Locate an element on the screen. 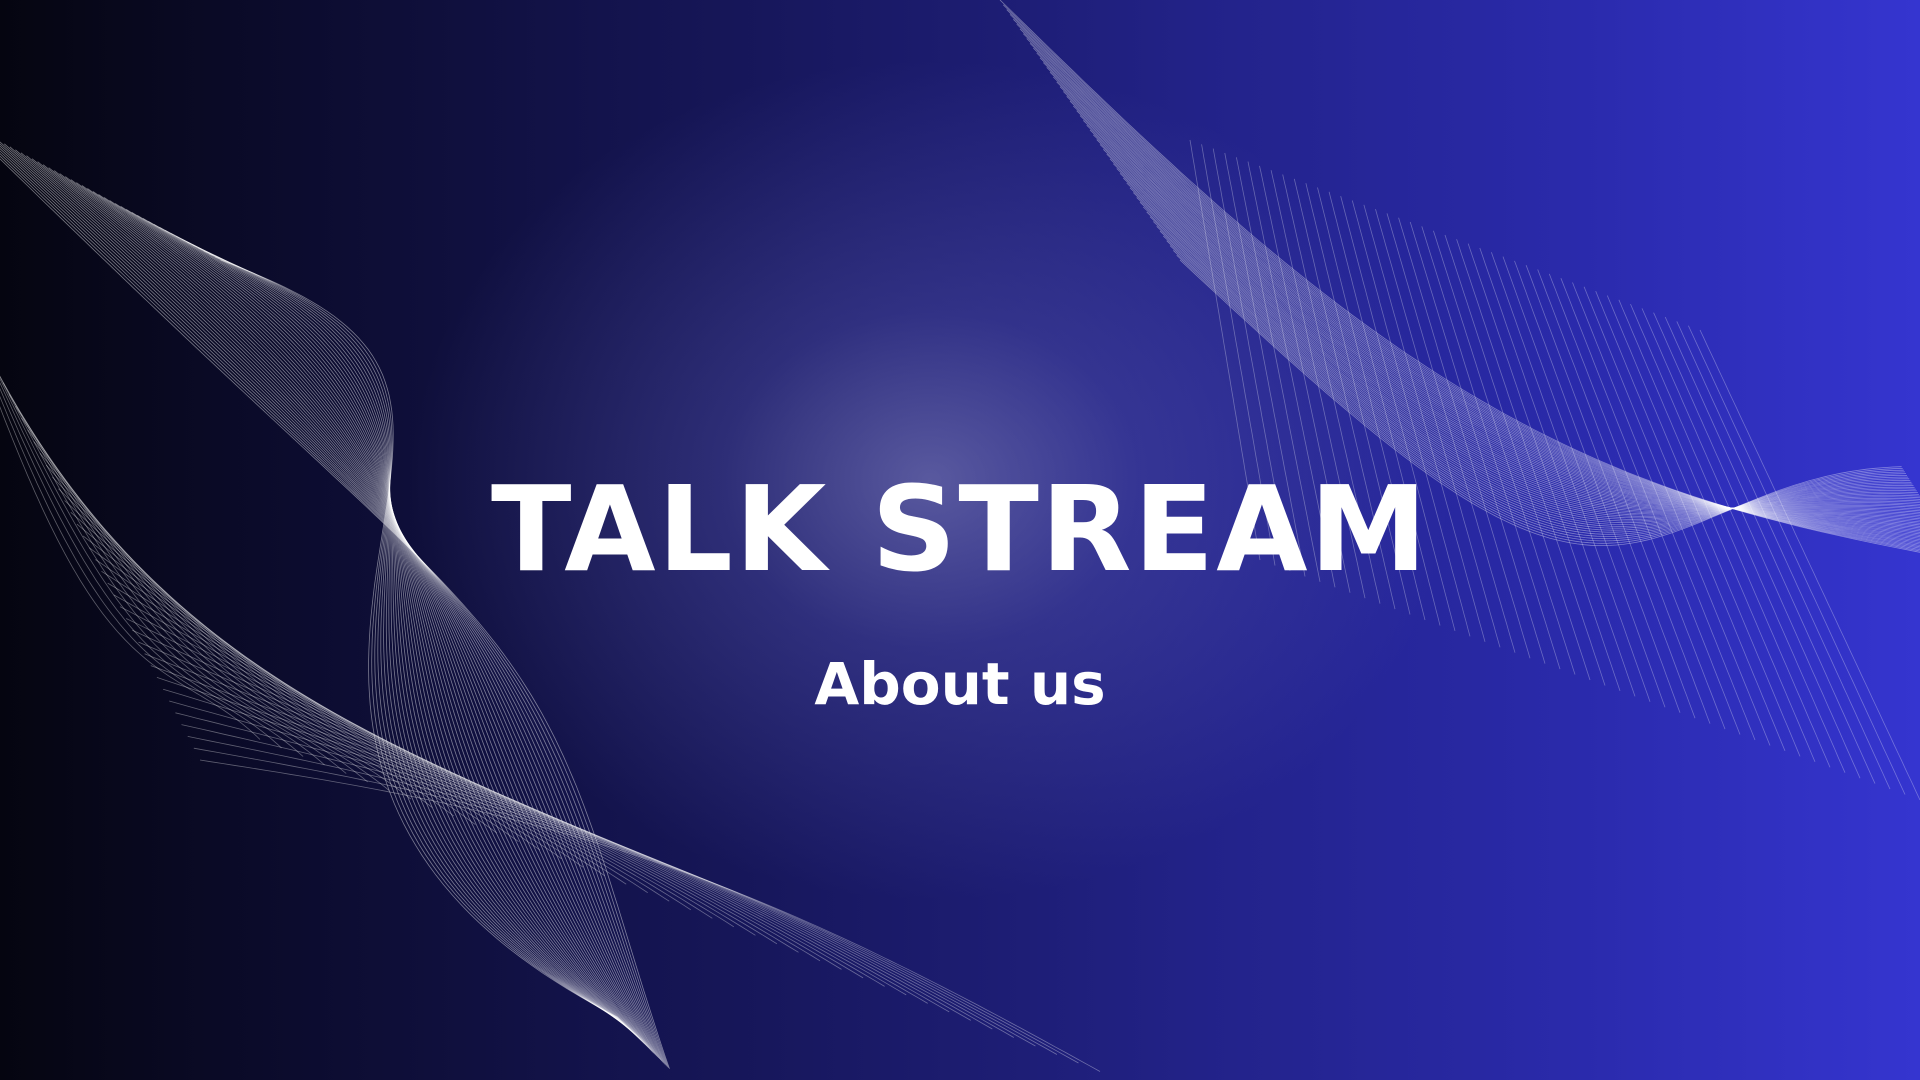 The image size is (1920, 1080). page-title: TALK STREAM is located at coordinates (960, 529).